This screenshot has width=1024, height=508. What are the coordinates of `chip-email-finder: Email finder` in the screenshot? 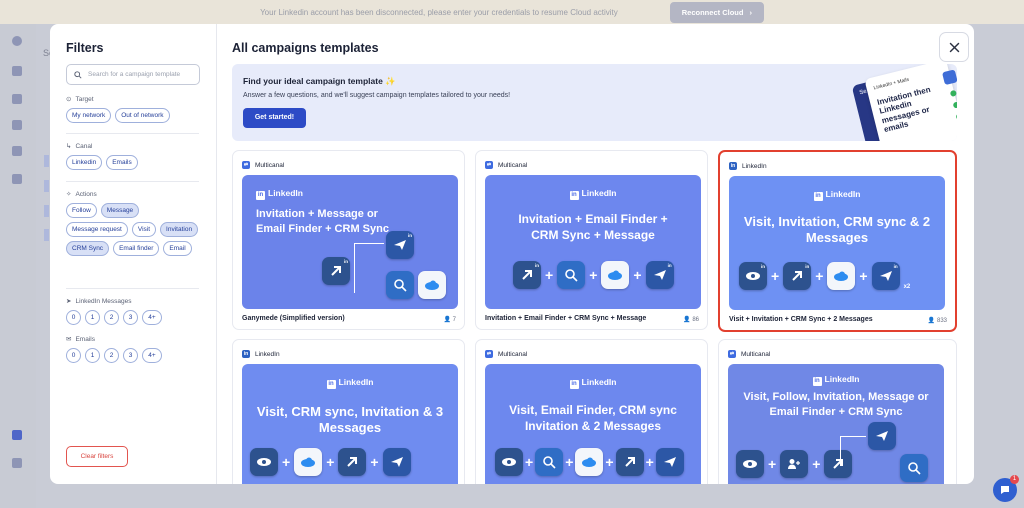 It's located at (136, 248).